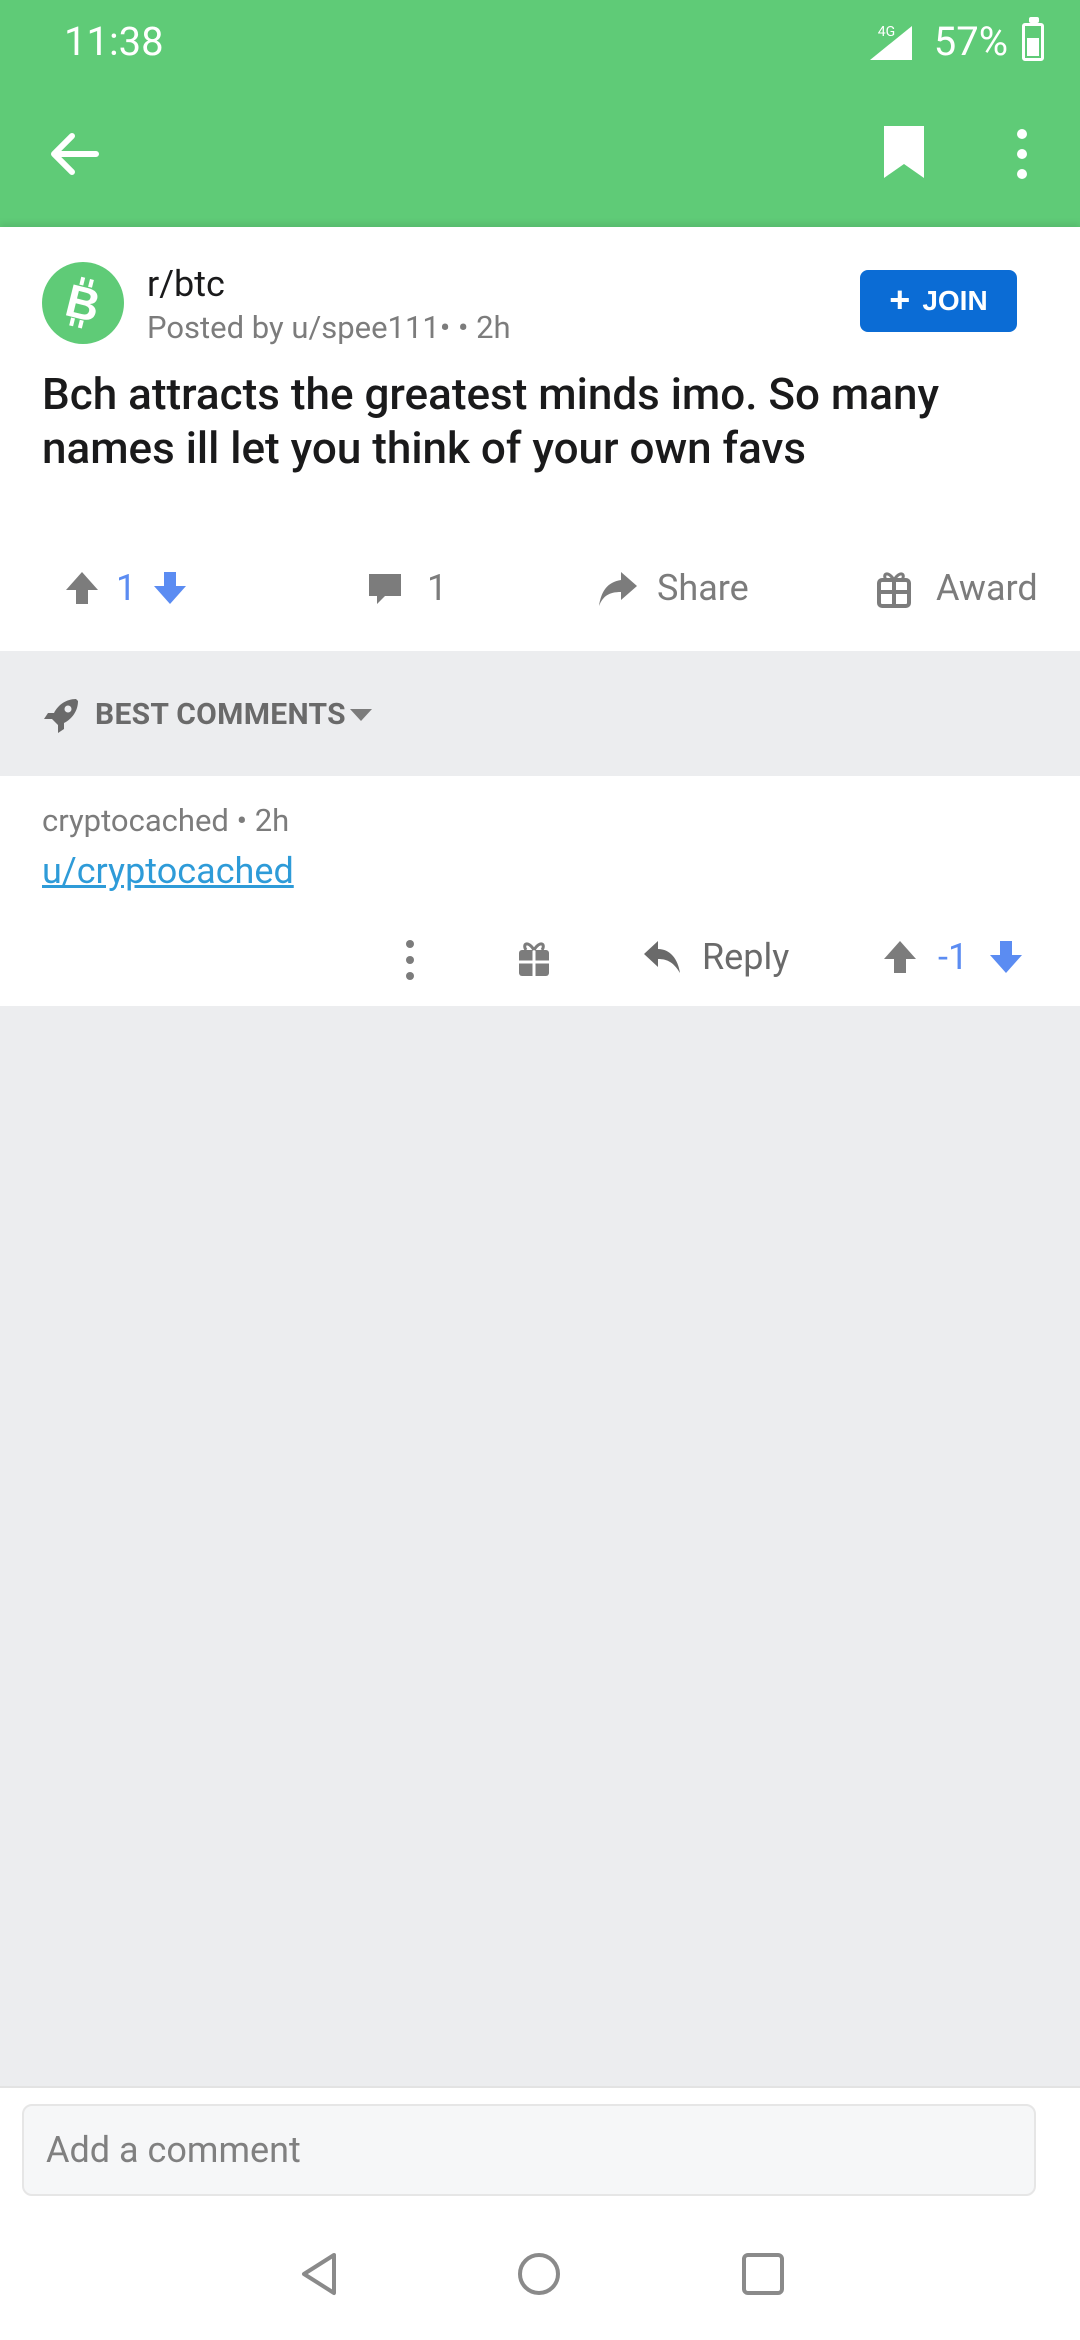  I want to click on subreddit-avatar: B, so click(83, 303).